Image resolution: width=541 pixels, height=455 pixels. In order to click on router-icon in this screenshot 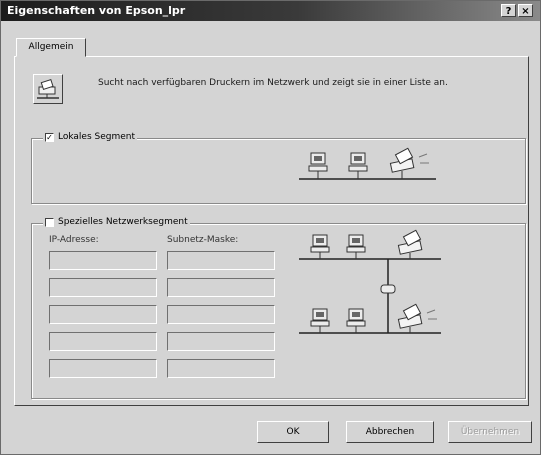, I will do `click(388, 289)`.